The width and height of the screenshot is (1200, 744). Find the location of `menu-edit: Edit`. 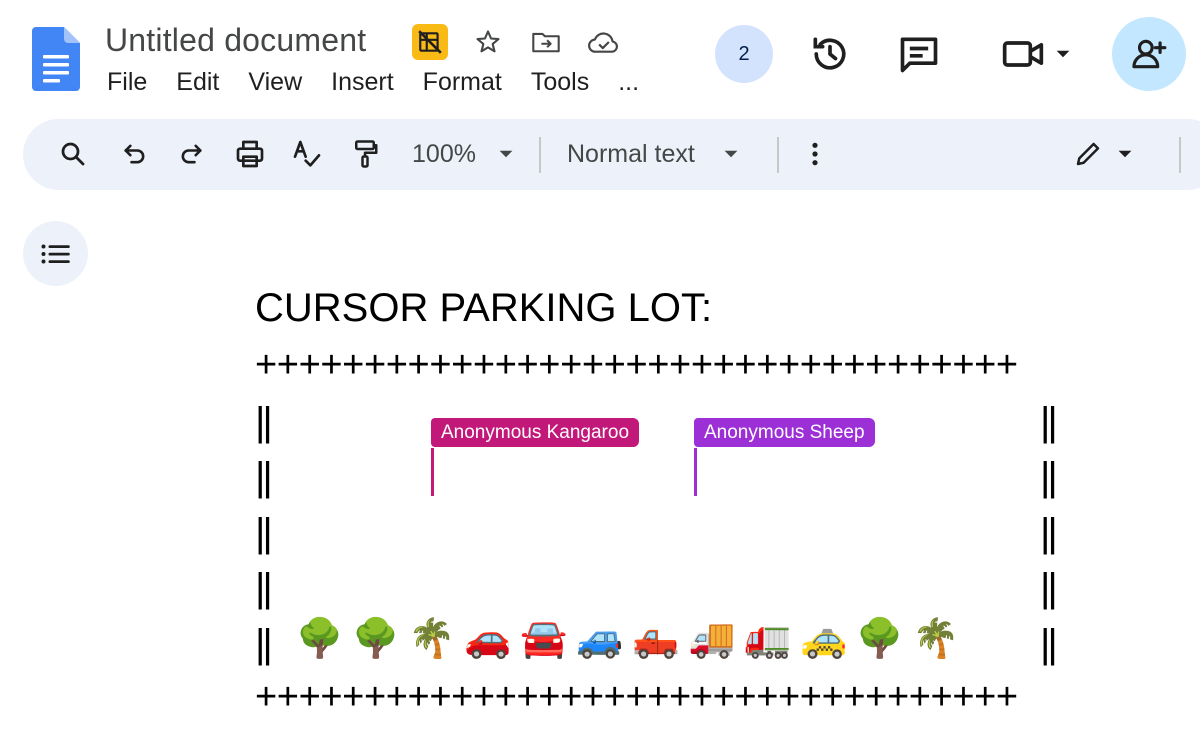

menu-edit: Edit is located at coordinates (197, 82).